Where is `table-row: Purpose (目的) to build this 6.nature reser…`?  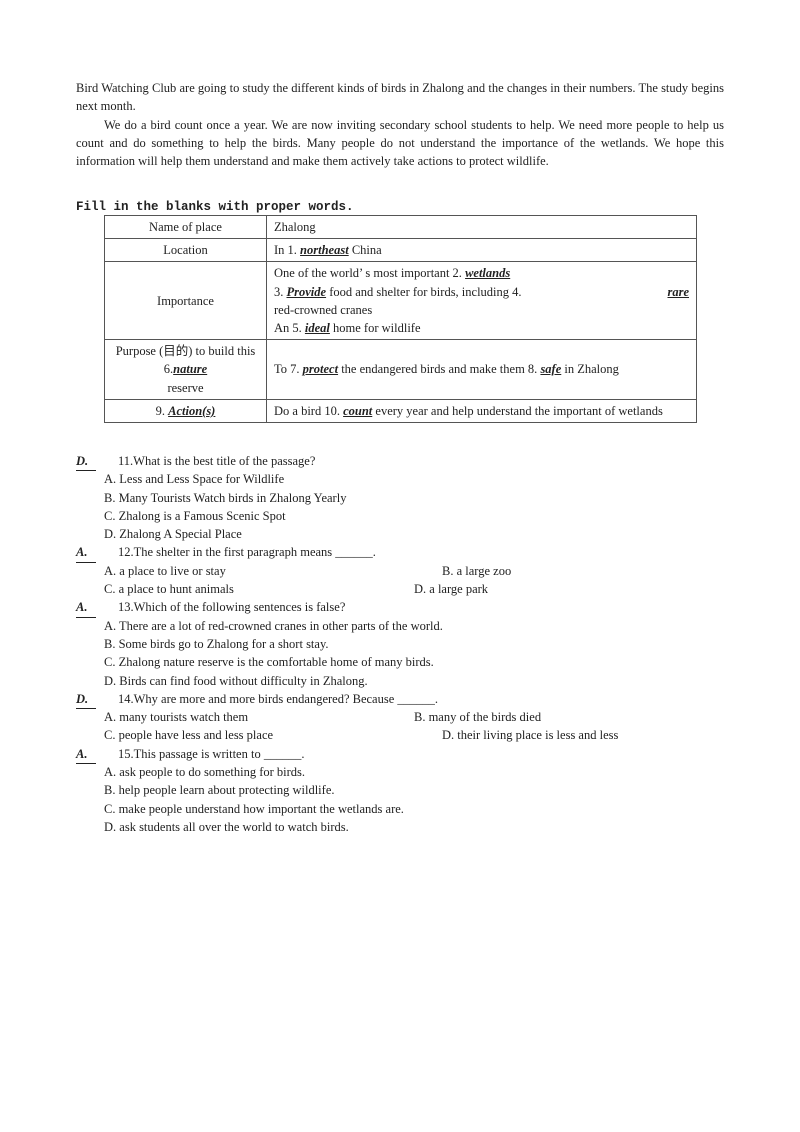 table-row: Purpose (目的) to build this 6.nature reser… is located at coordinates (400, 369).